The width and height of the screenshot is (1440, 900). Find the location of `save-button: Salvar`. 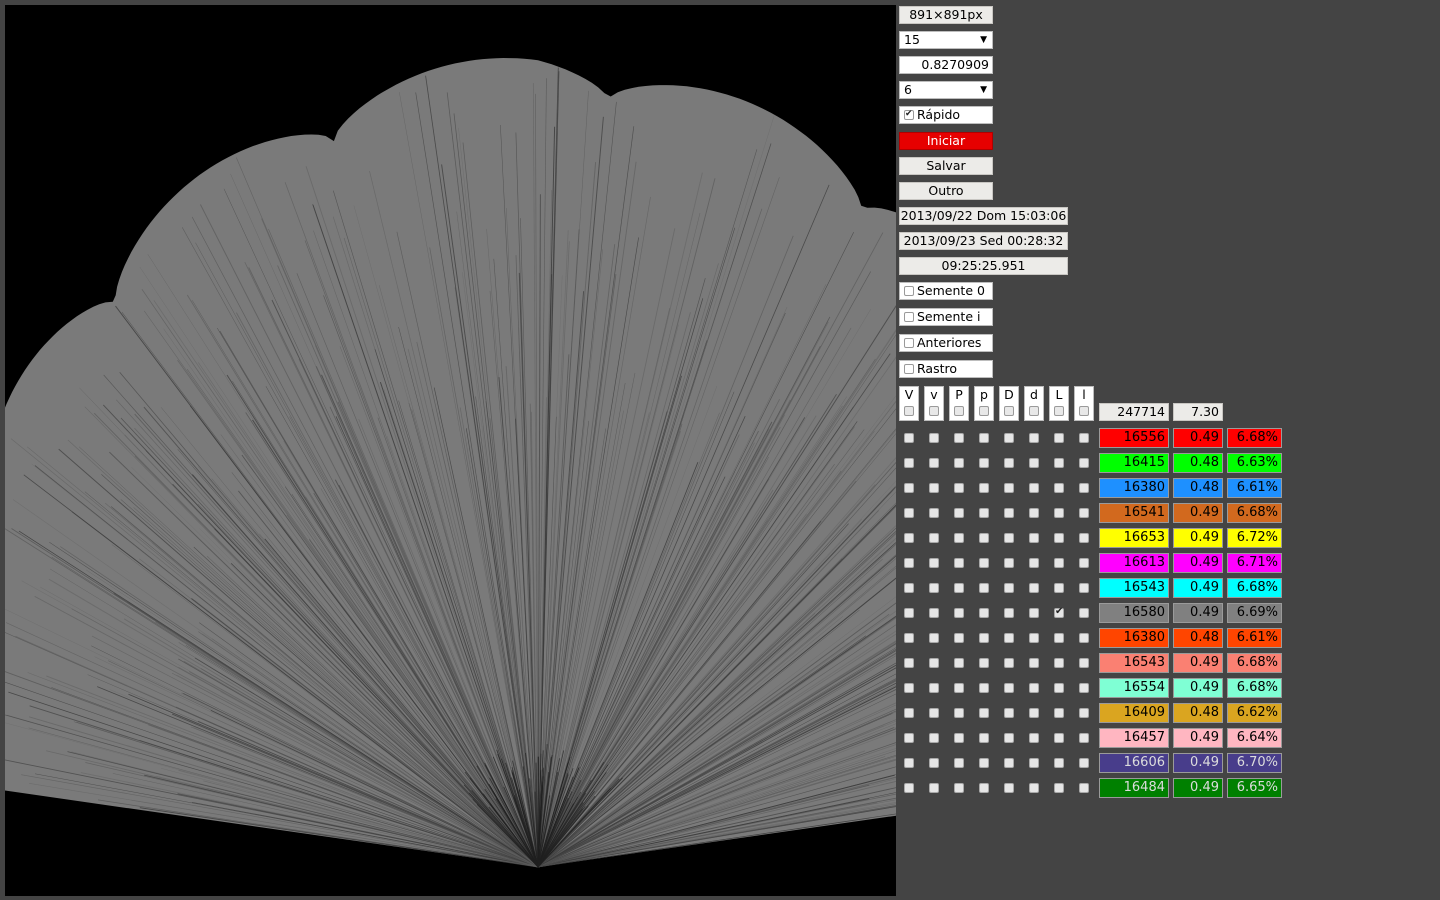

save-button: Salvar is located at coordinates (946, 166).